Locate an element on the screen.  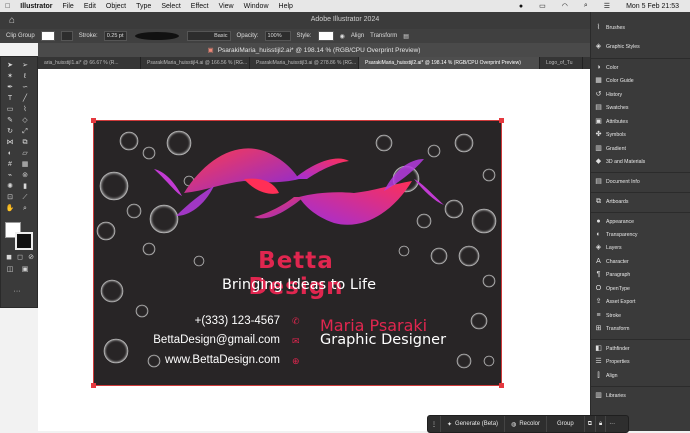
stroke-weight-field: 0.25 pt is located at coordinates (115, 36).